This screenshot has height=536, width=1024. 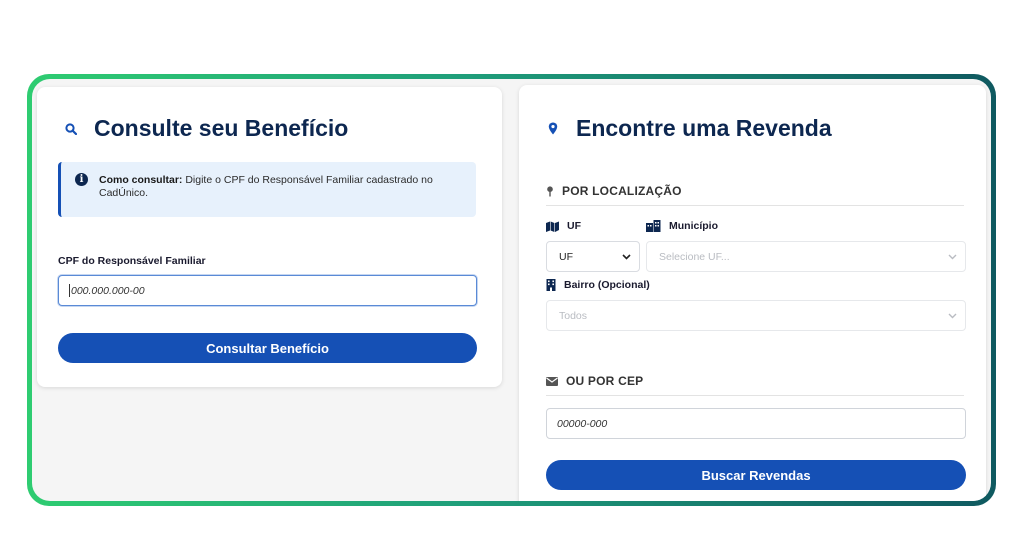 What do you see at coordinates (605, 381) in the screenshot?
I see `cep-section-text: OU POR CEP` at bounding box center [605, 381].